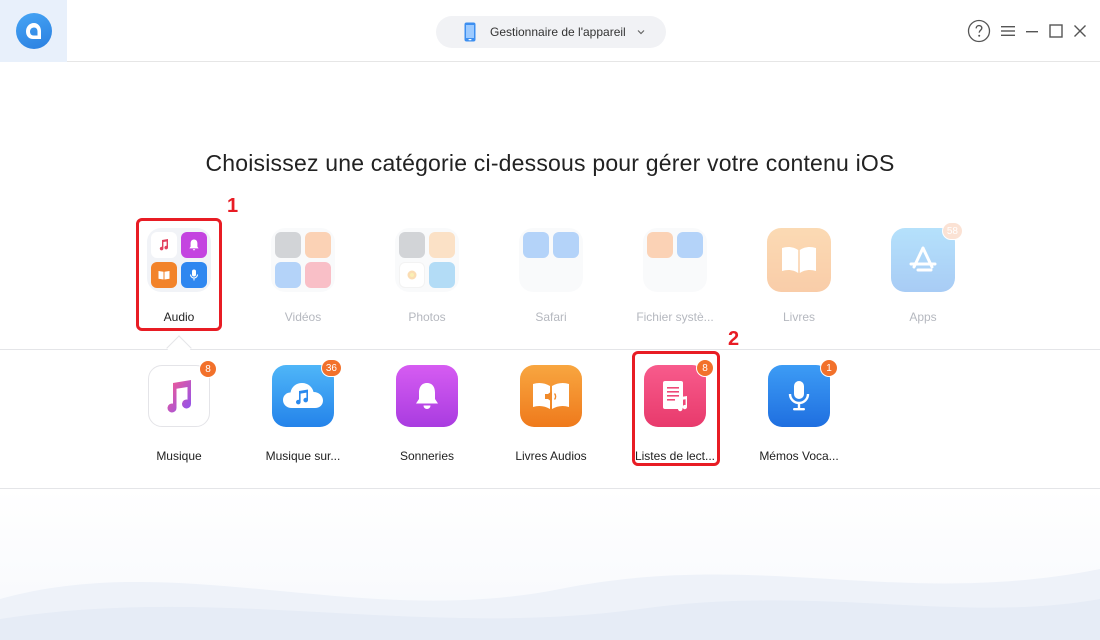 Image resolution: width=1100 pixels, height=640 pixels. Describe the element at coordinates (734, 339) in the screenshot. I see `step-number-2: 2` at that location.